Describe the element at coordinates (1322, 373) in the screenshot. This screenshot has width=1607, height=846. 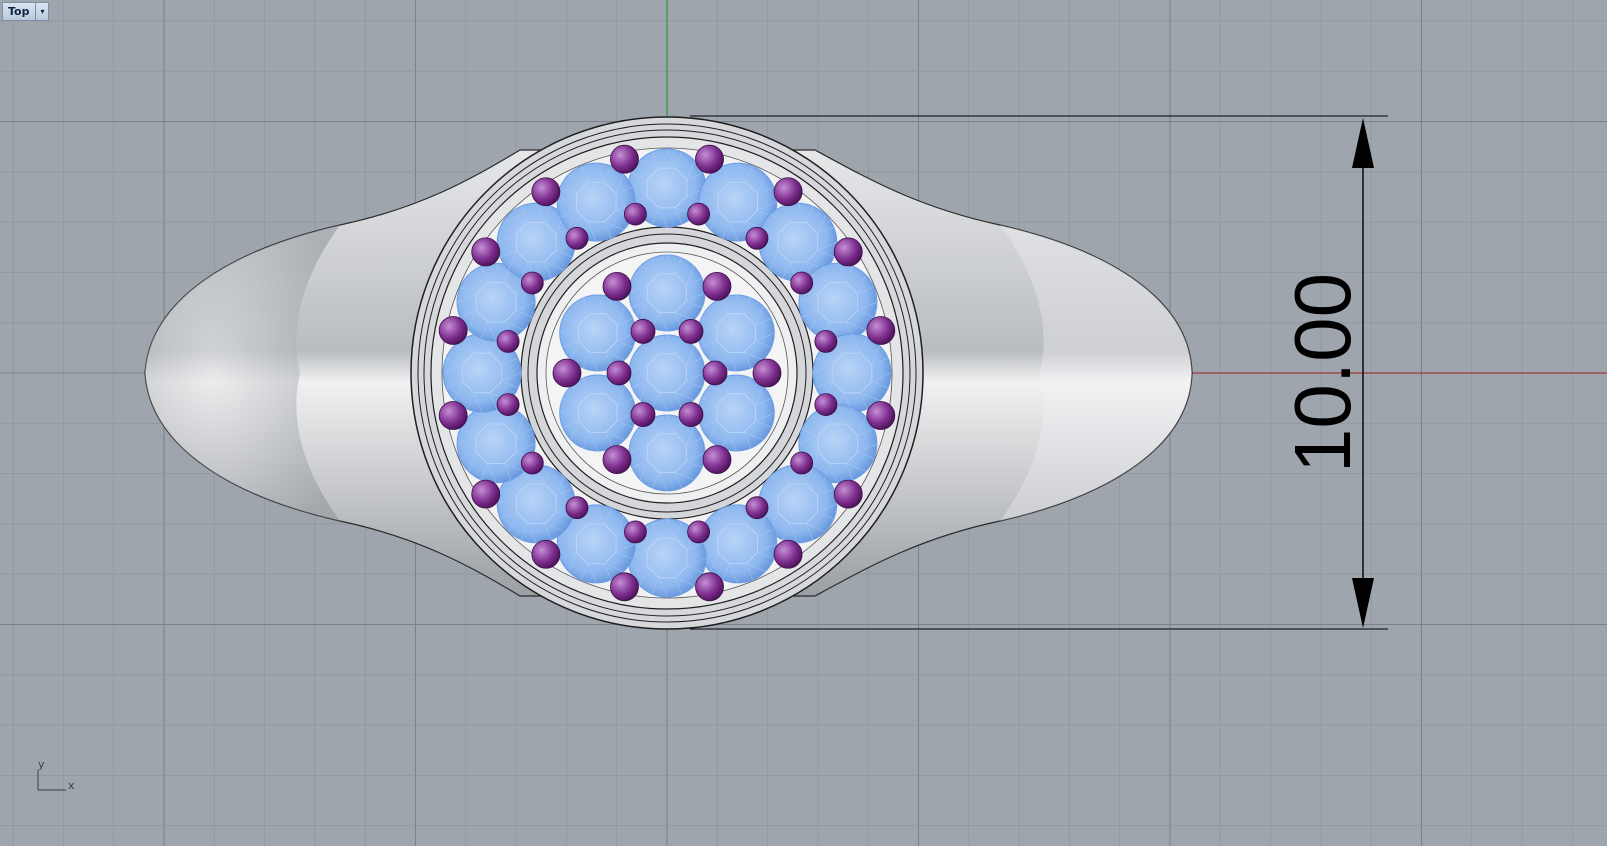
I see `dimension-text: 10.00` at that location.